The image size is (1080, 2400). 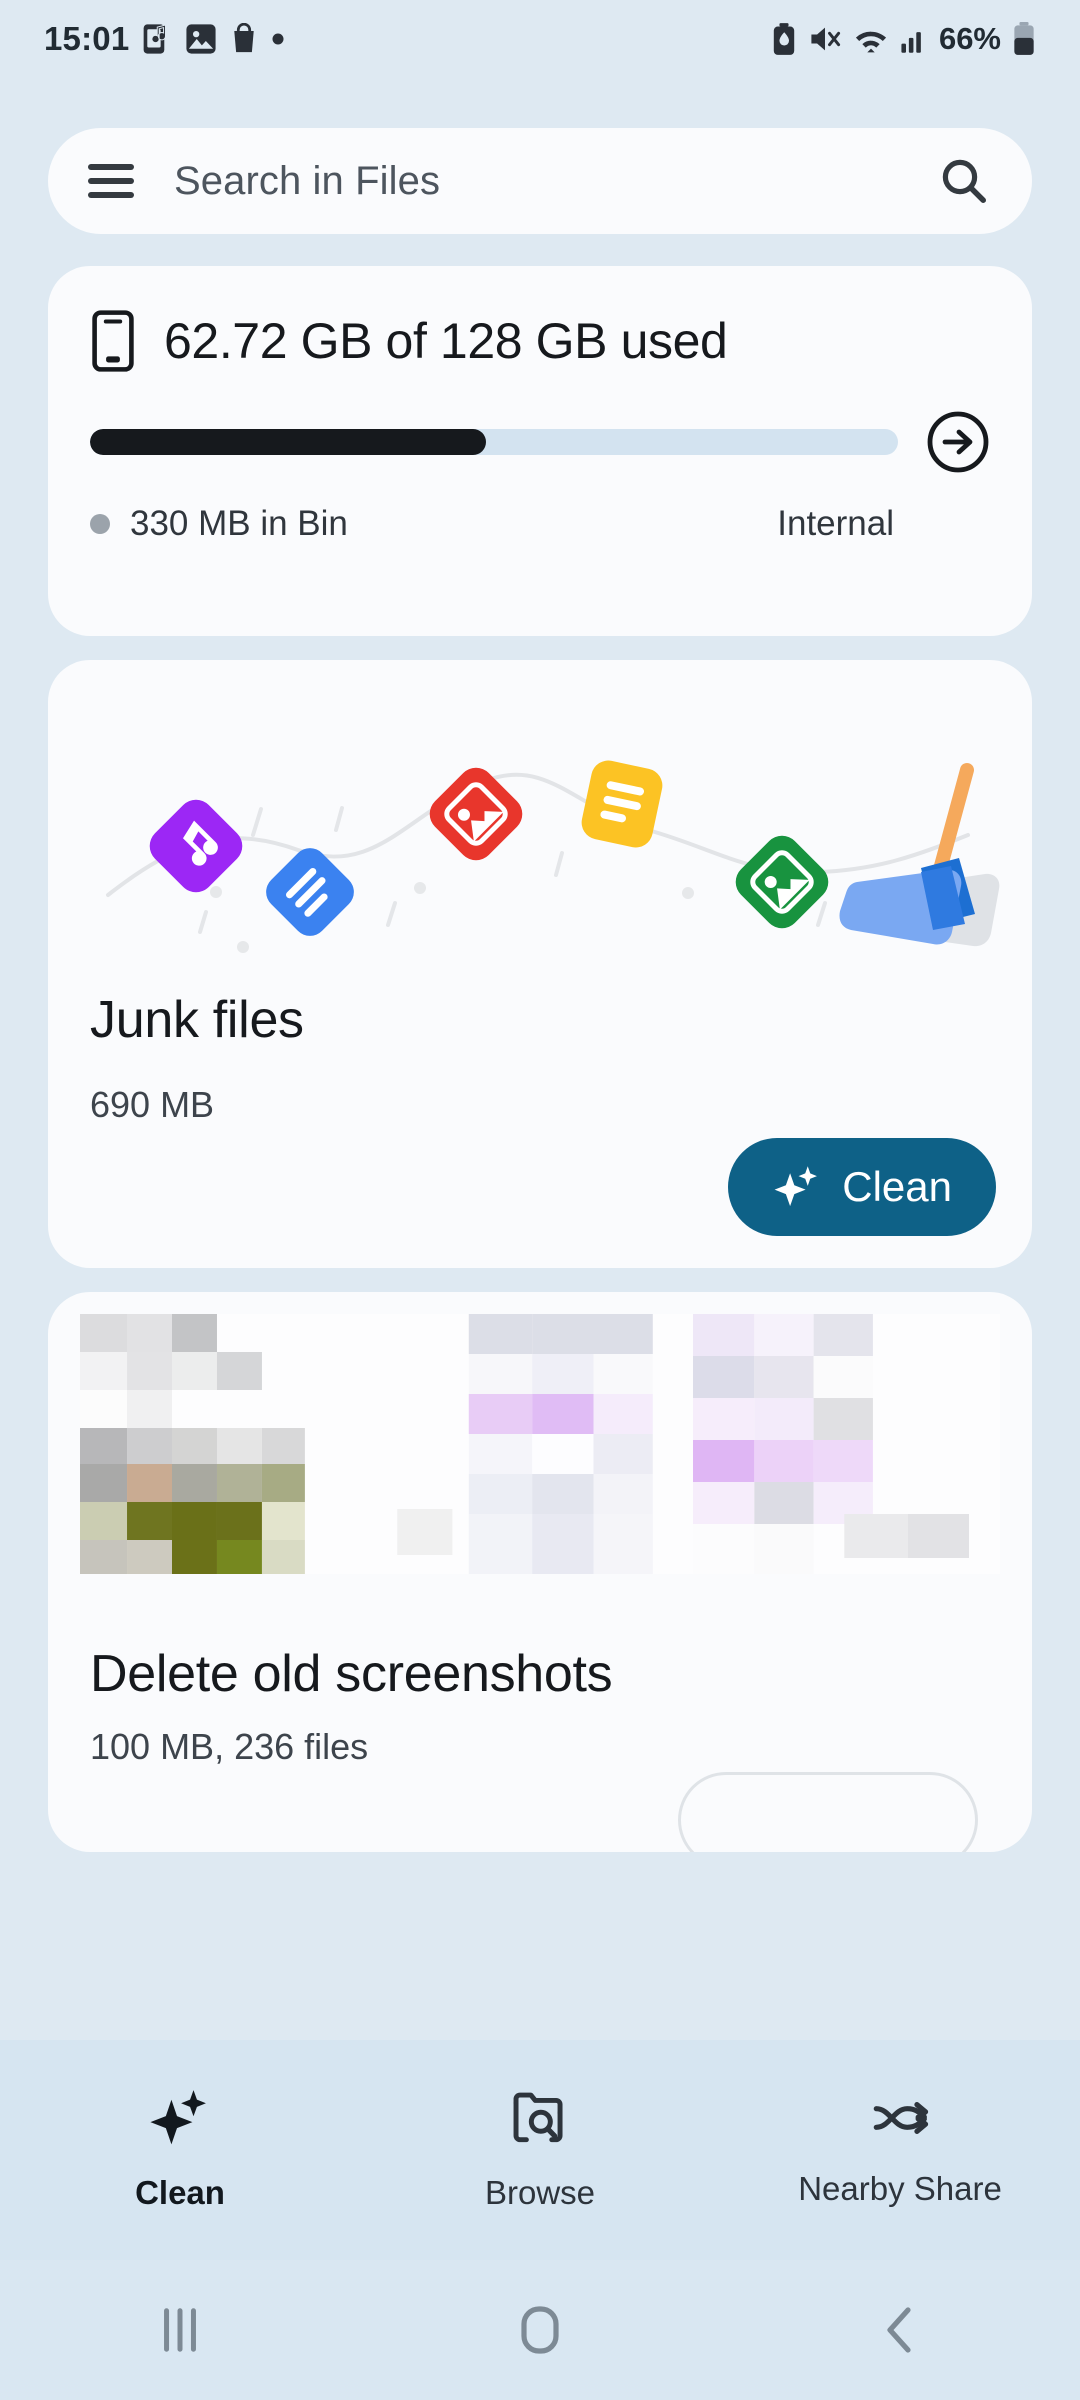 What do you see at coordinates (897, 1186) in the screenshot?
I see `clean-button-label: Clean` at bounding box center [897, 1186].